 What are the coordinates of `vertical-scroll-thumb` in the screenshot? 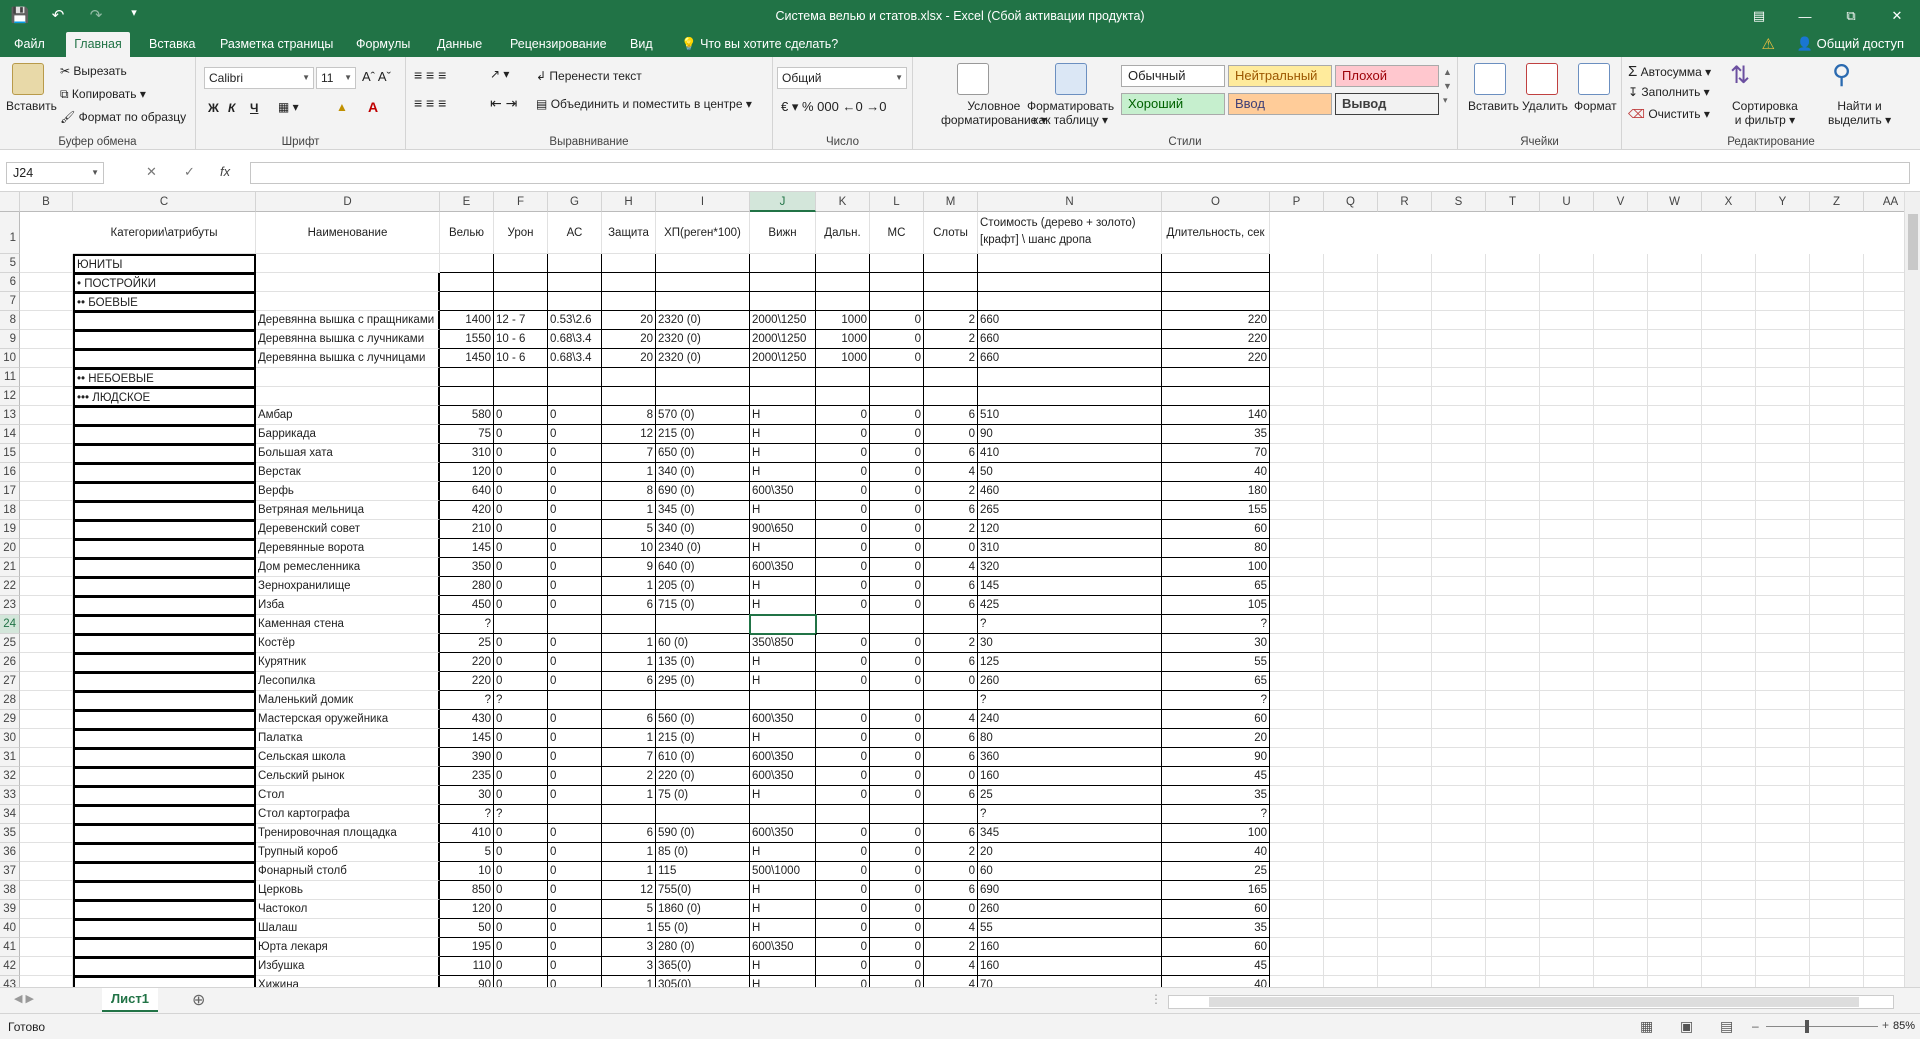 It's located at (1913, 242).